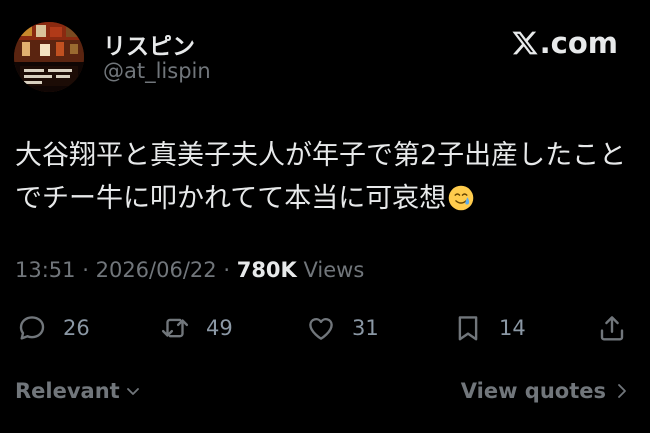 This screenshot has width=650, height=433. What do you see at coordinates (149, 44) in the screenshot?
I see `author-display-name: リスピン` at bounding box center [149, 44].